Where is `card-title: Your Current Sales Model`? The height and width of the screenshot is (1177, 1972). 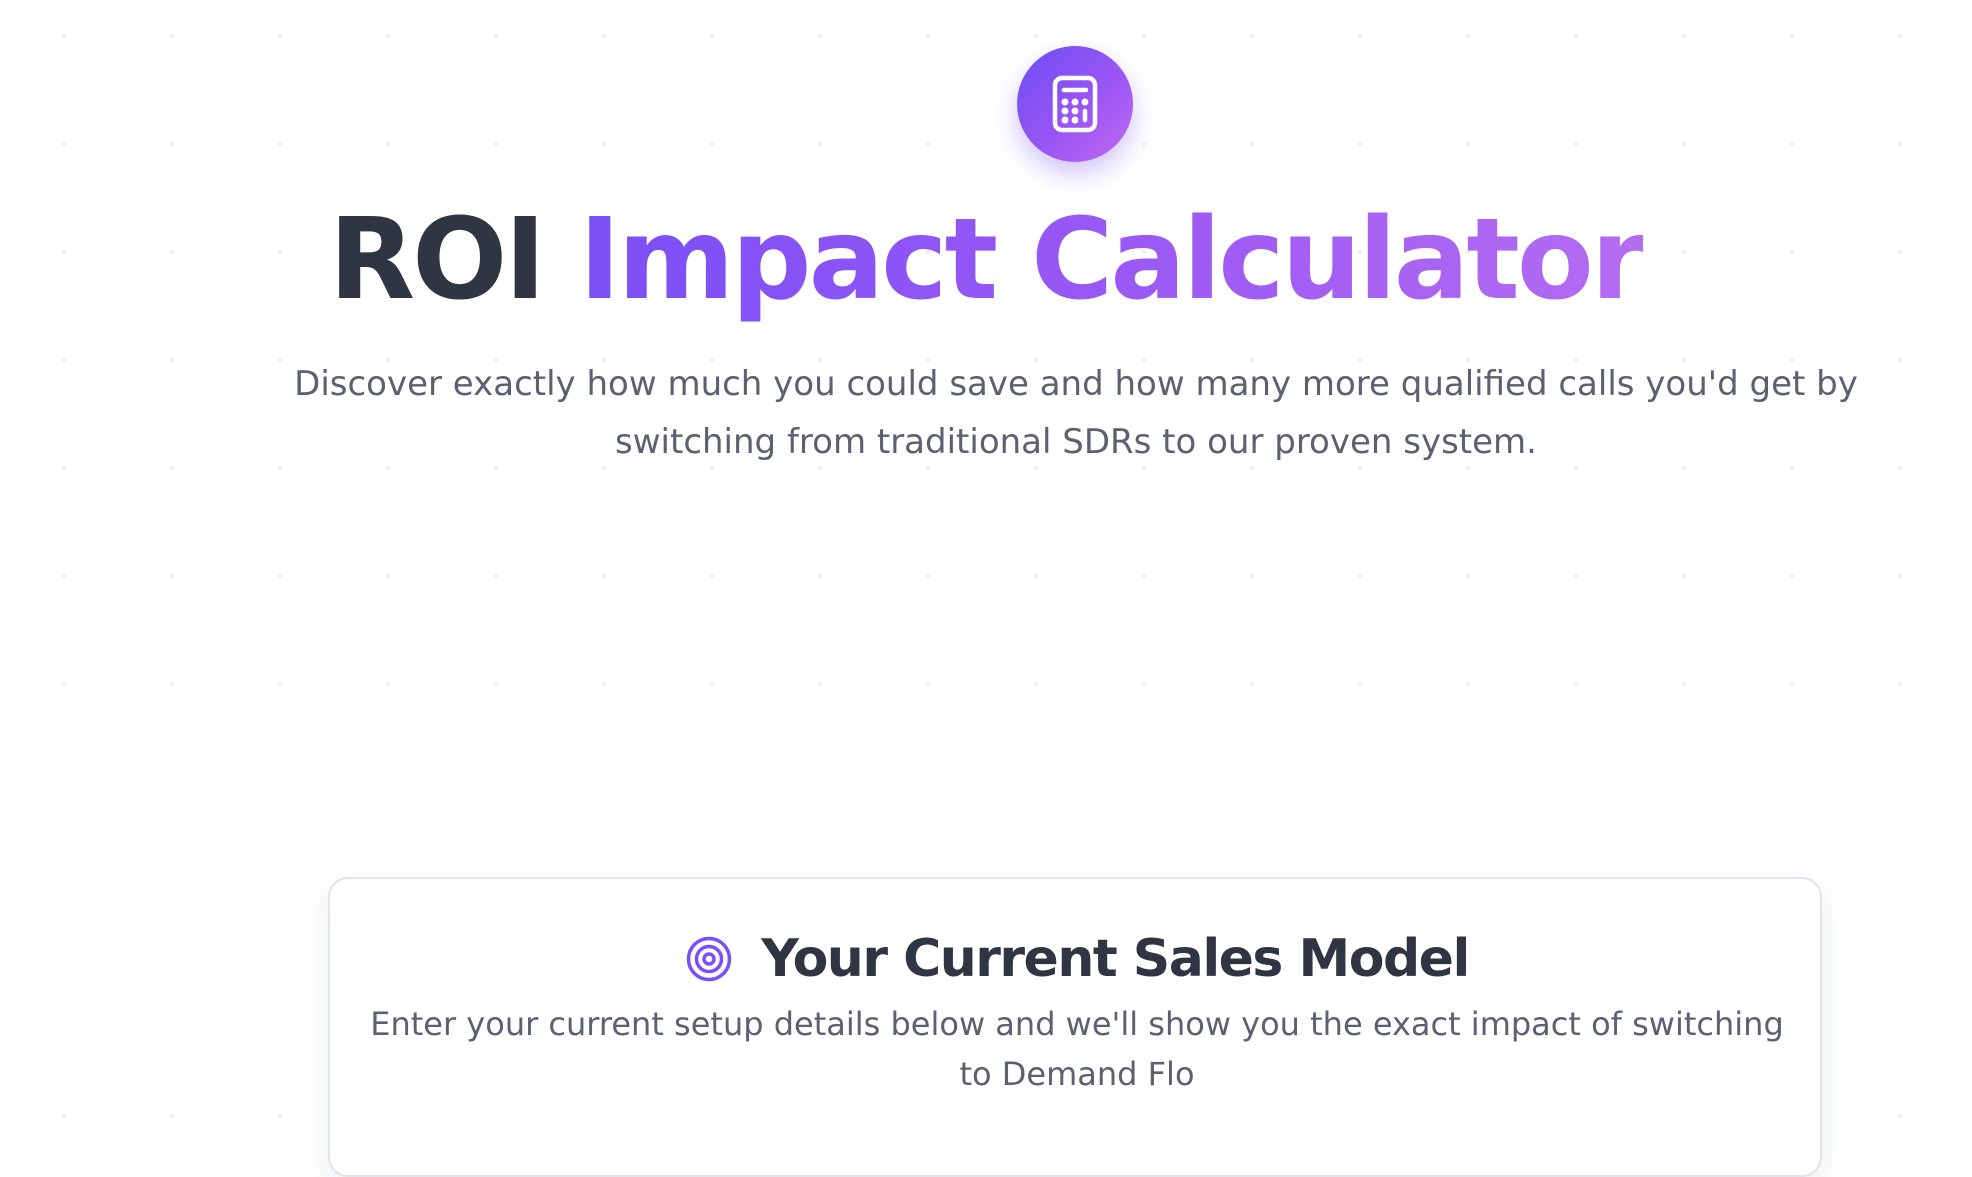 card-title: Your Current Sales Model is located at coordinates (1115, 959).